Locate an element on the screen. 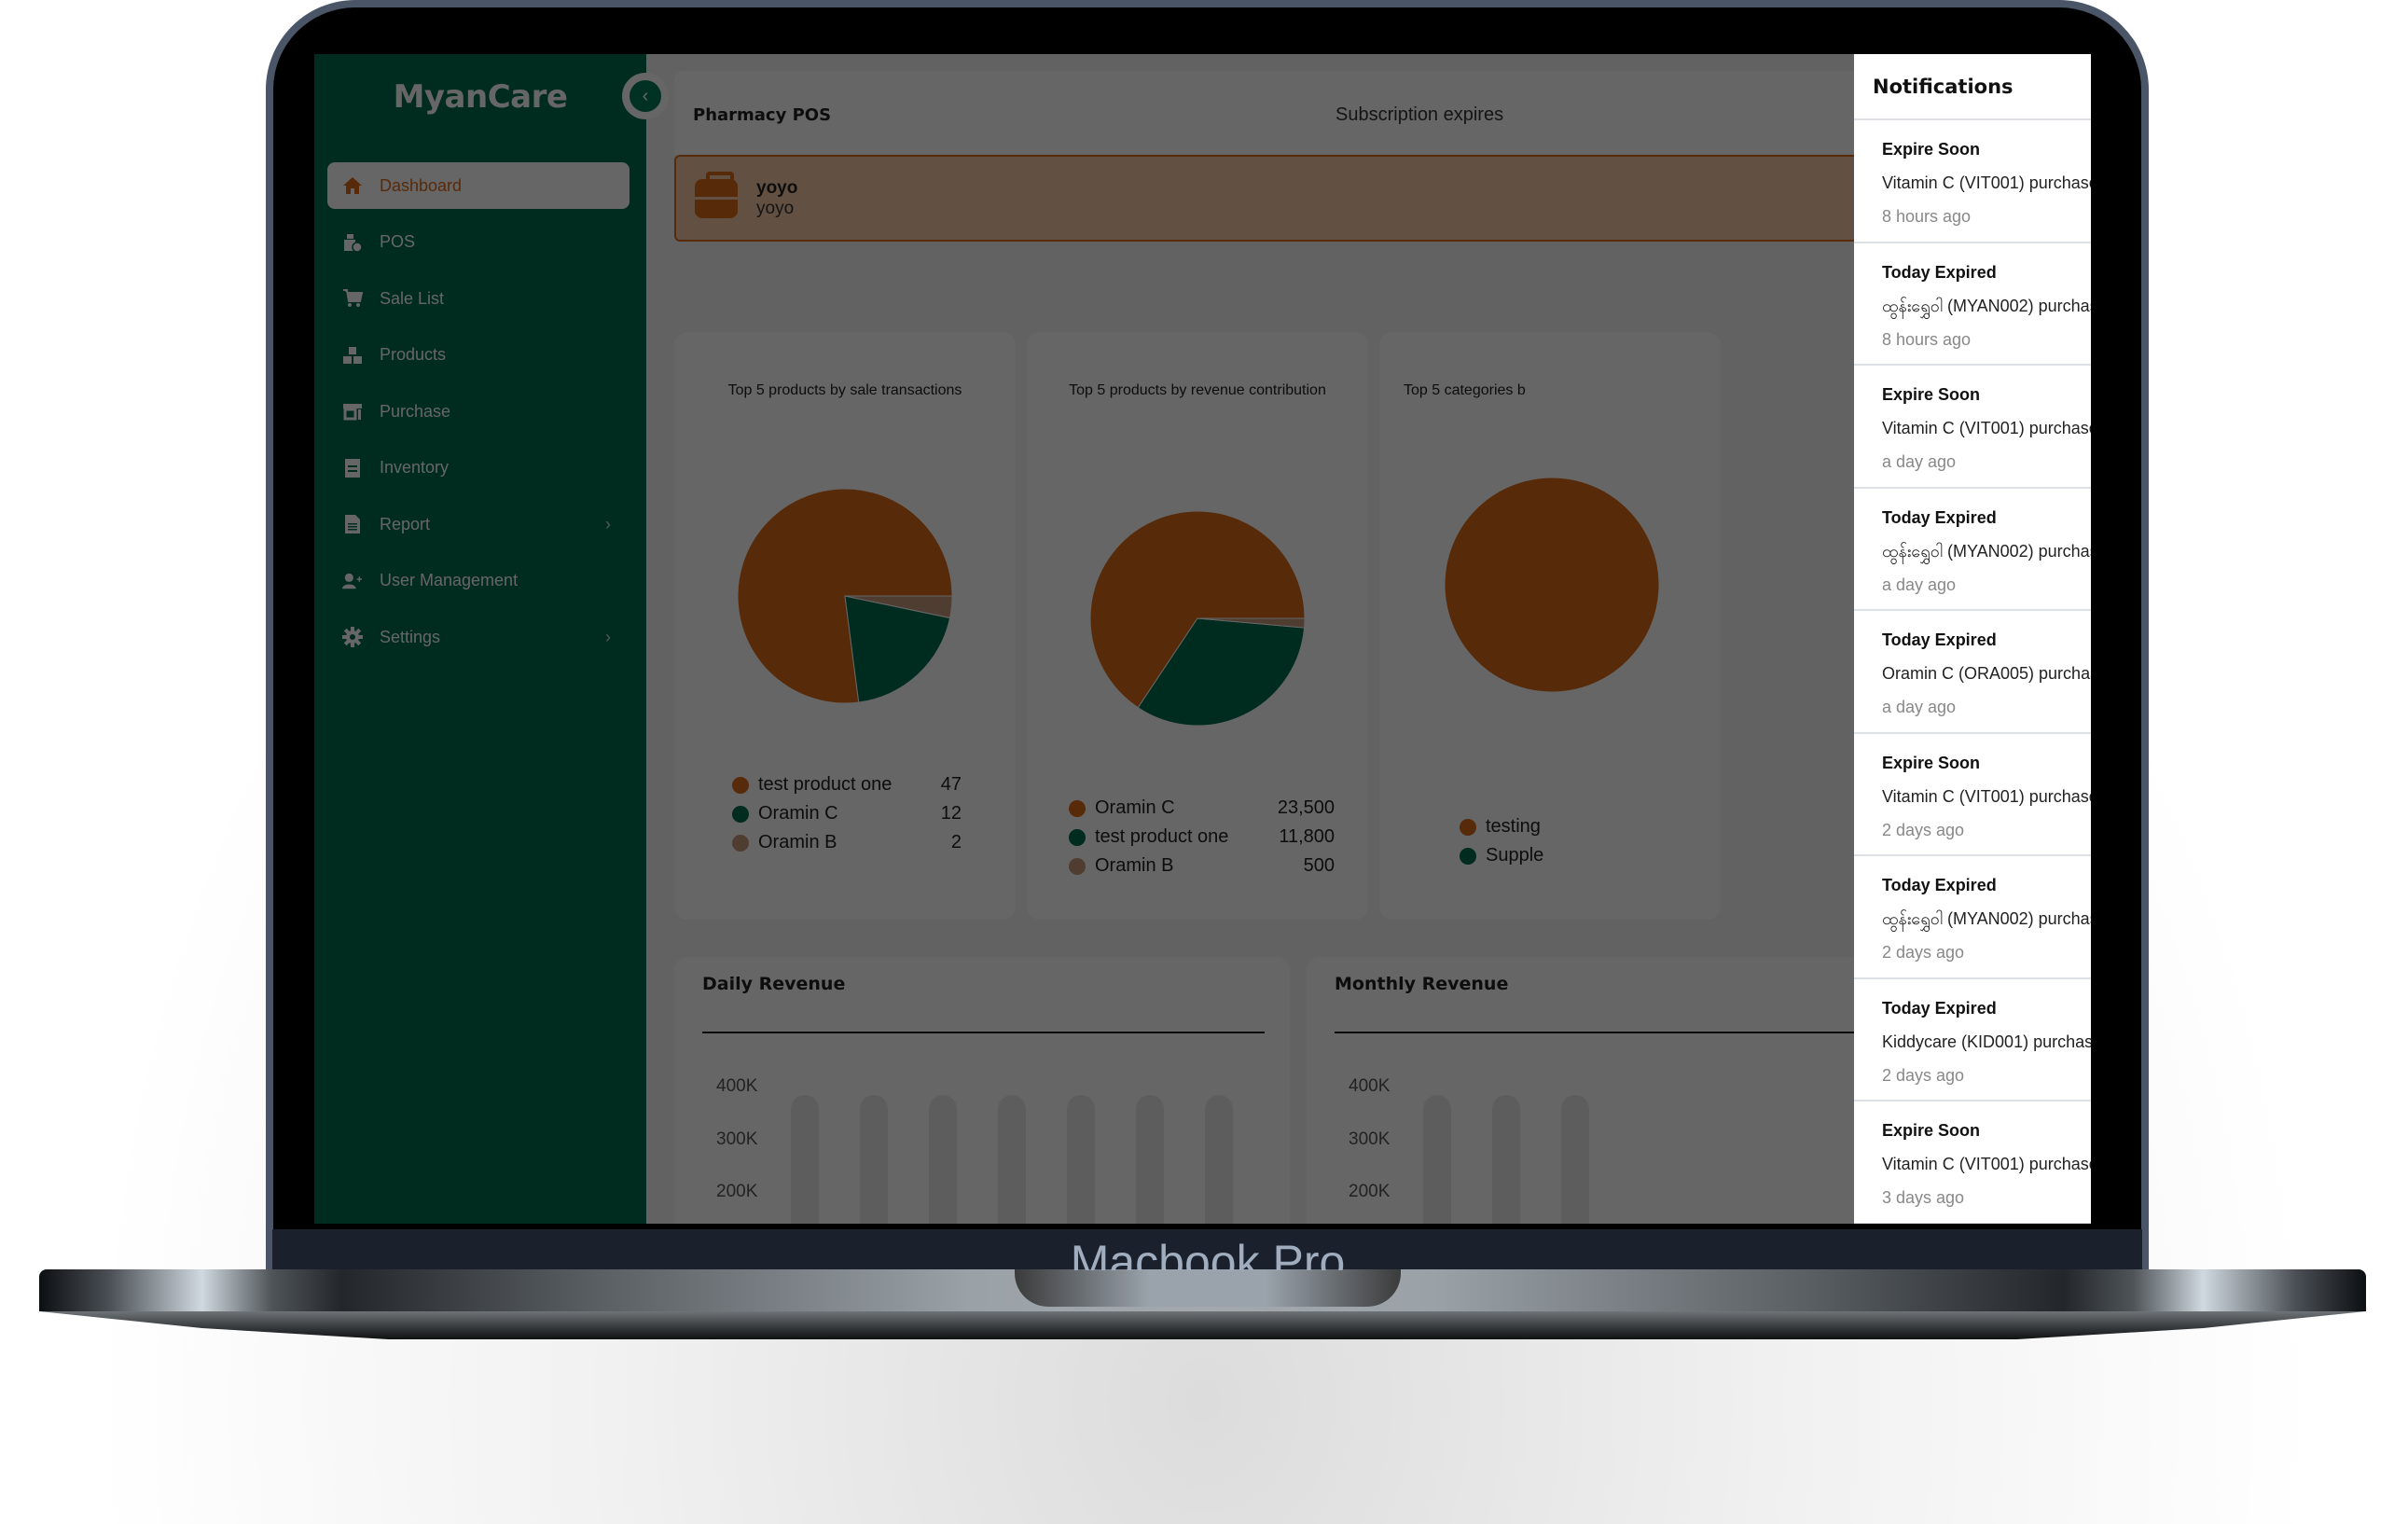 This screenshot has width=2408, height=1524. notification-time: 3 days ago is located at coordinates (1923, 1197).